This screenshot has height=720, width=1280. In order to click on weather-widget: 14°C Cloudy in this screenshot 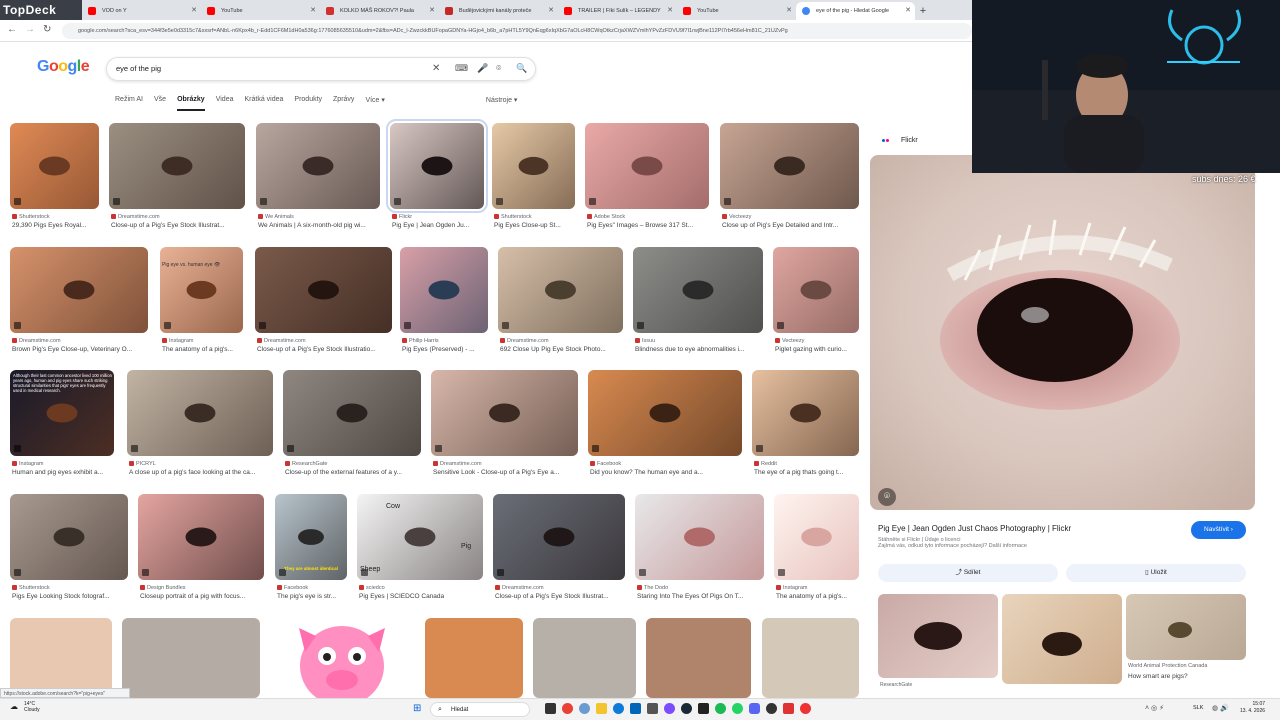, I will do `click(32, 707)`.